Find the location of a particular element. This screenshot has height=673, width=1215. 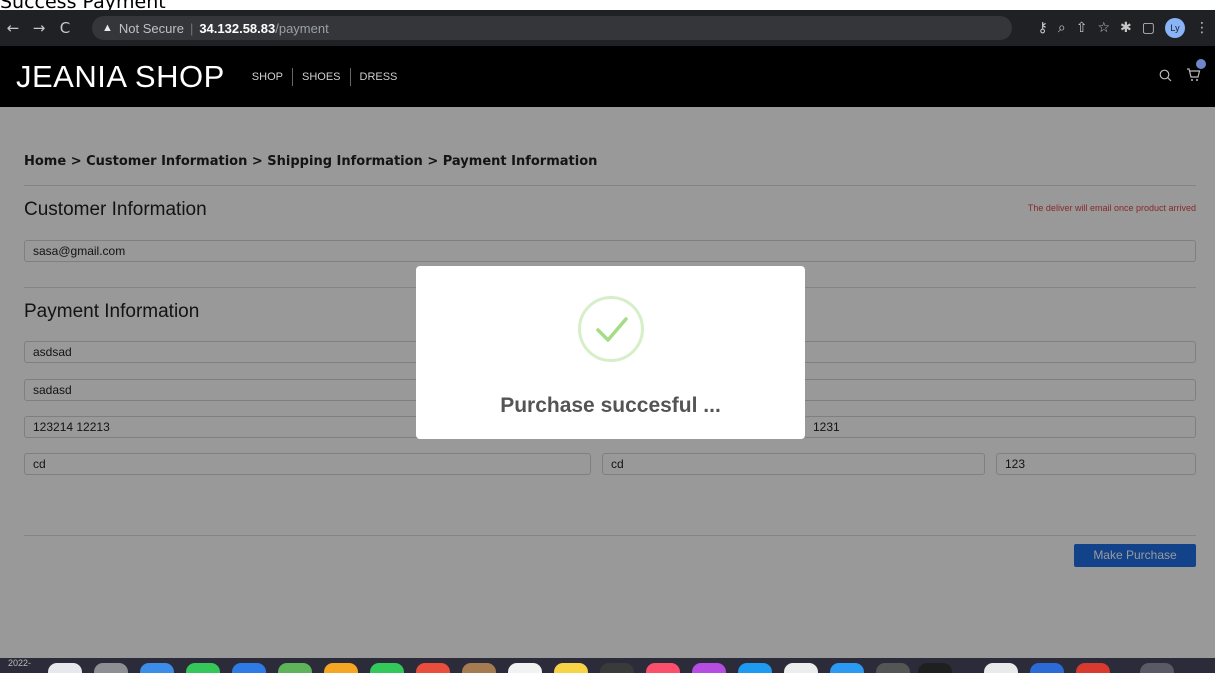

back-icon: ← is located at coordinates (13, 28).